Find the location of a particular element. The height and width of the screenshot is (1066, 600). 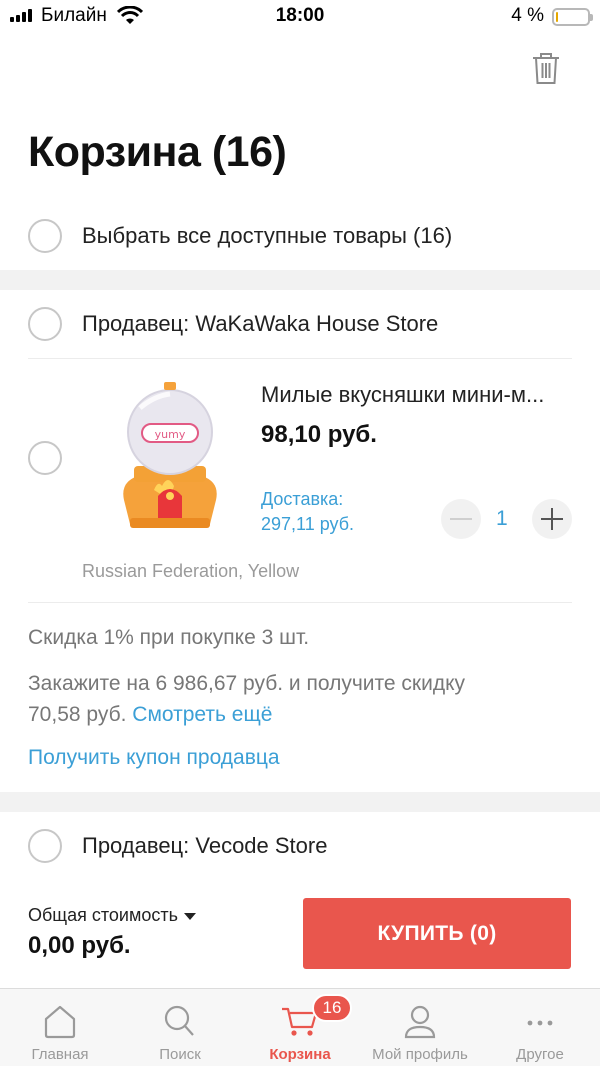

seller-name: Продавец: WaKaWaka House Store is located at coordinates (260, 324).